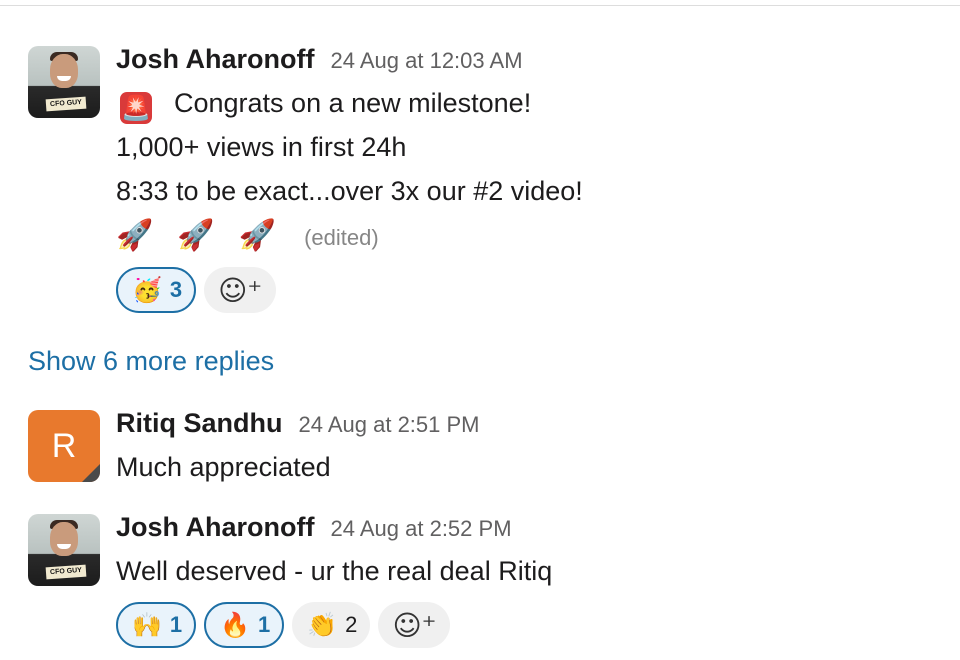 Image resolution: width=960 pixels, height=660 pixels. I want to click on message-header: Ritiq Sandhu 24 Aug at 2:51 PM, so click(298, 423).